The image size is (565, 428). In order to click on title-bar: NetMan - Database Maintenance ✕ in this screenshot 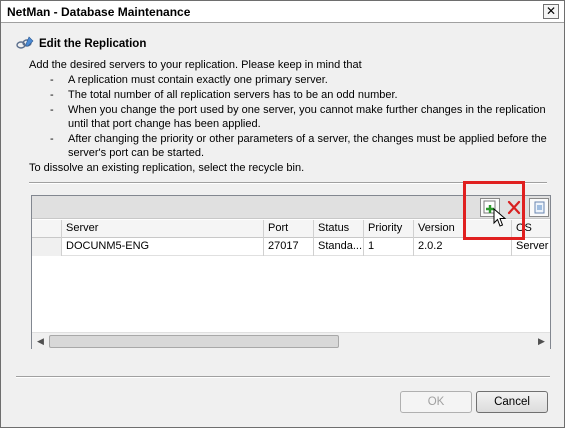, I will do `click(282, 12)`.